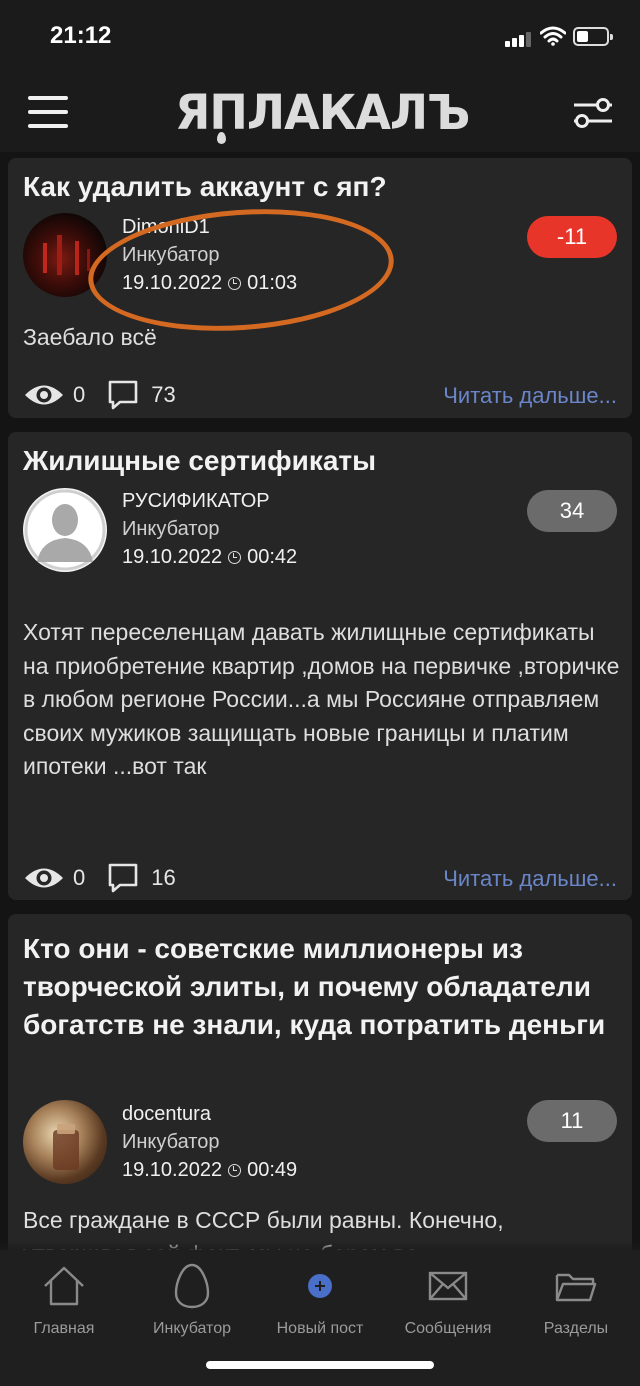  I want to click on top-bar: ЯПЛАКАЛЪ, so click(320, 112).